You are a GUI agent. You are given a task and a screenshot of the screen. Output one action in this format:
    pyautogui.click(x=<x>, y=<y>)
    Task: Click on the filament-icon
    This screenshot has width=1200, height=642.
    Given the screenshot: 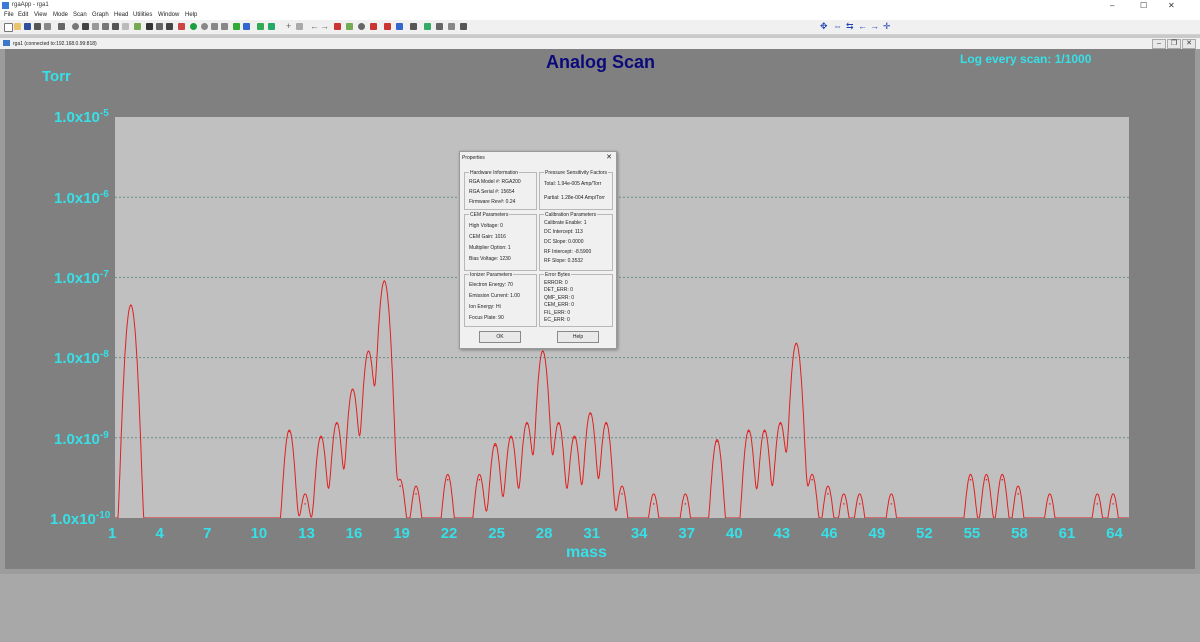 What is the action you would take?
    pyautogui.click(x=95, y=26)
    